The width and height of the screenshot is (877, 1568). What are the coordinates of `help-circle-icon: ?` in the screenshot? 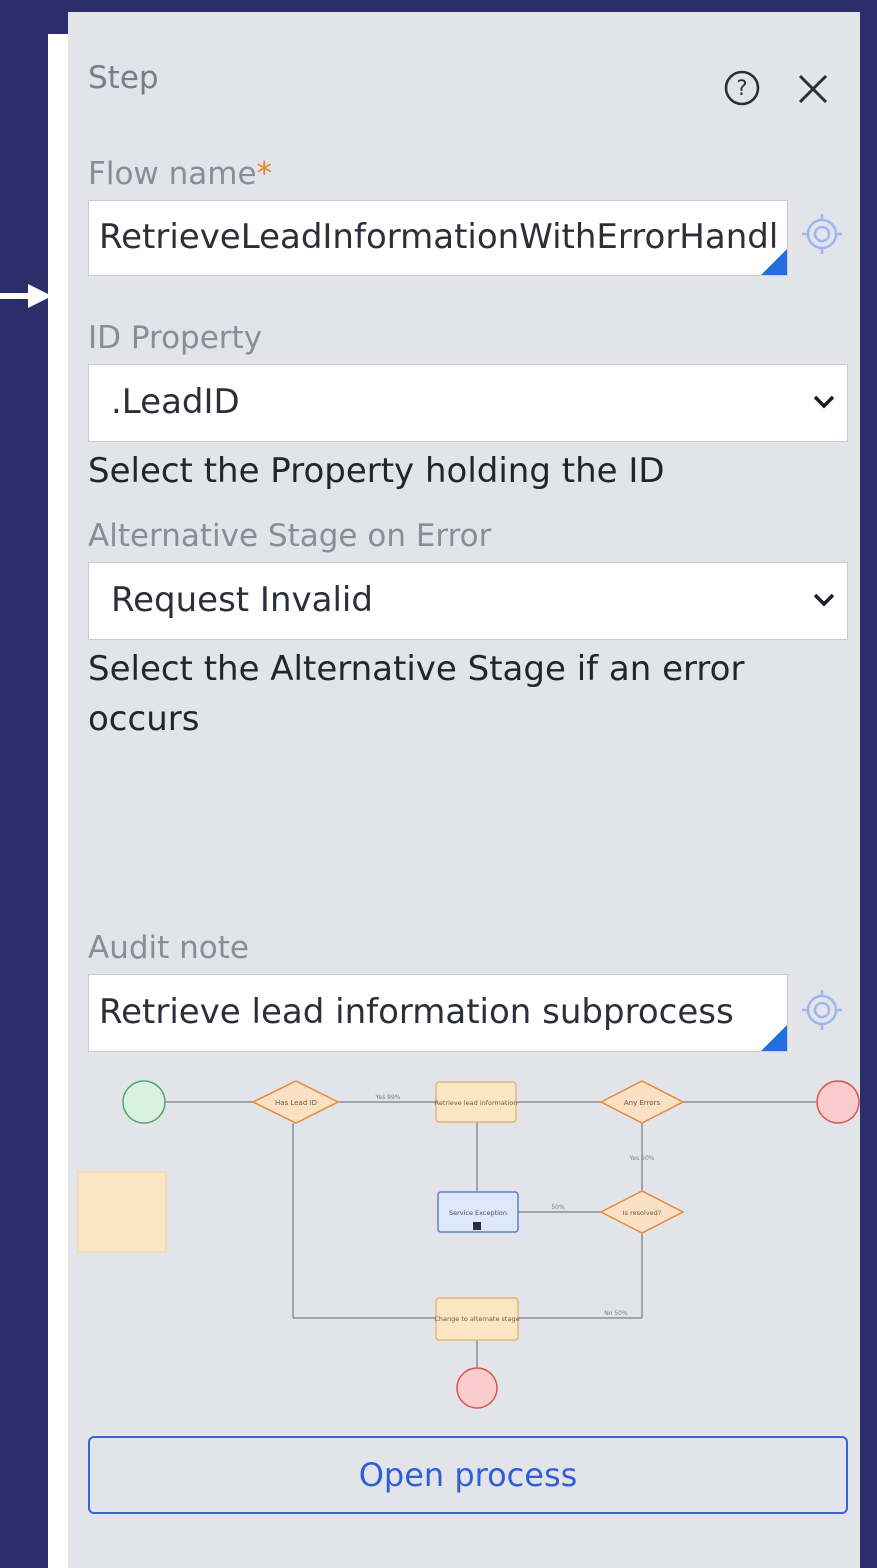 It's located at (742, 88).